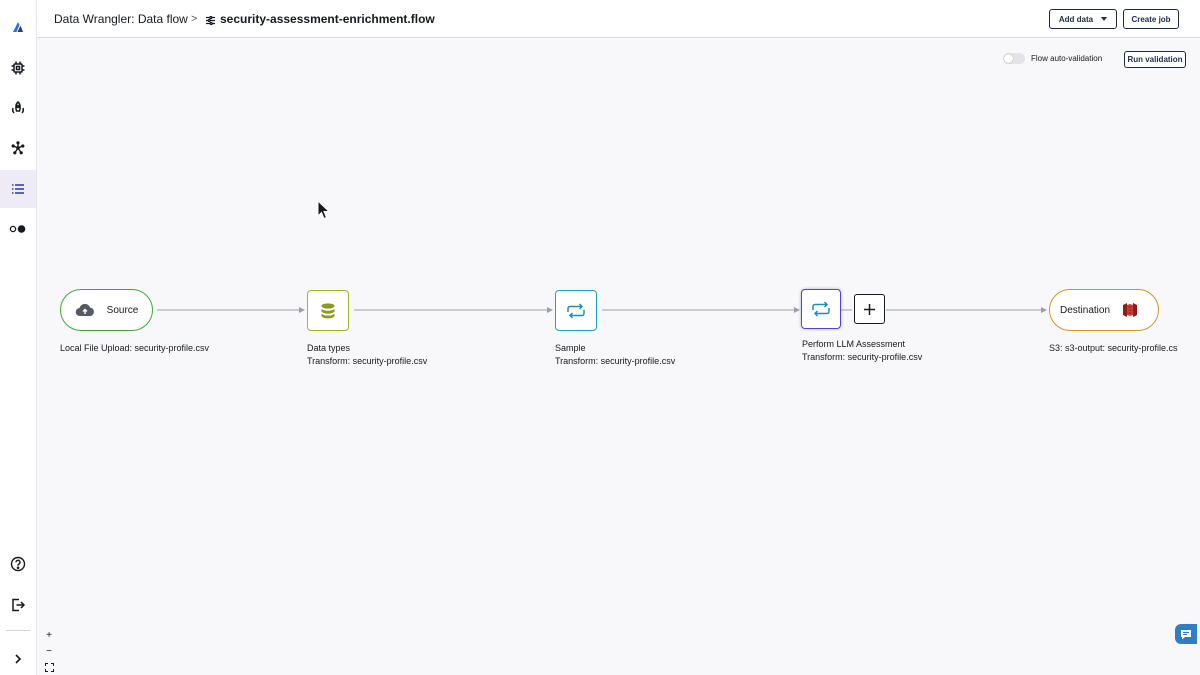 Image resolution: width=1200 pixels, height=675 pixels. I want to click on llm-node-title: Perform LLM Assessment, so click(854, 344).